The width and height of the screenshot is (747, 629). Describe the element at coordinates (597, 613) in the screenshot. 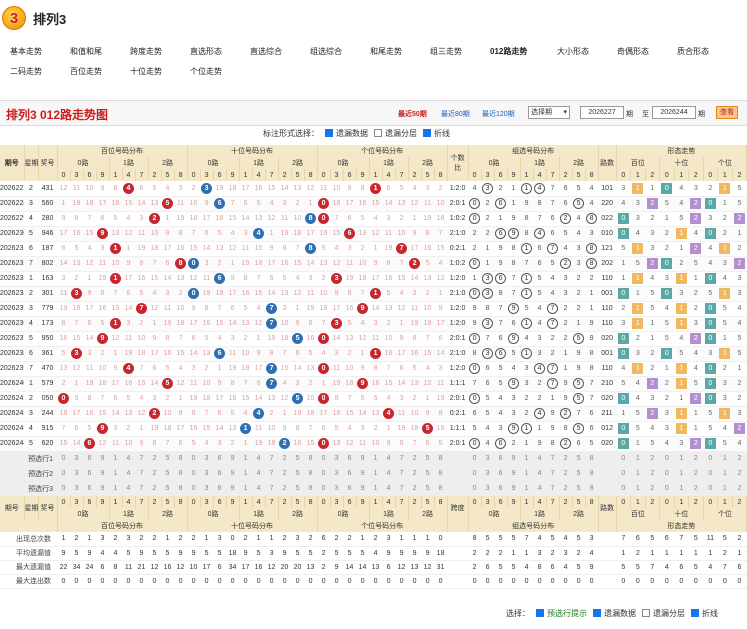

I see `footer-missing-checkbox` at that location.